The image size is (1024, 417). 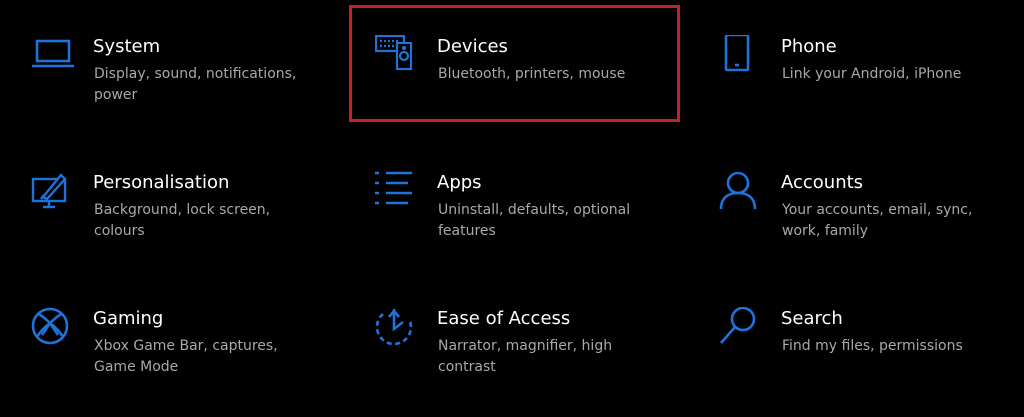 I want to click on tile-description-gaming: Xbox Game Bar, captures, Game Mode, so click(x=186, y=356).